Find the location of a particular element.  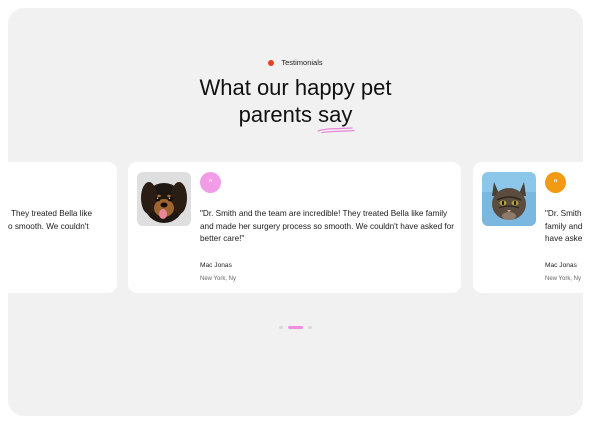

carousel-dot-active is located at coordinates (295, 327).